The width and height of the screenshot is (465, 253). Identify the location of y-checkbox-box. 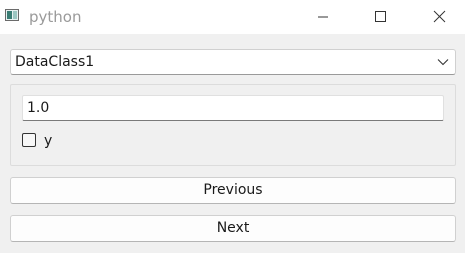
(29, 140).